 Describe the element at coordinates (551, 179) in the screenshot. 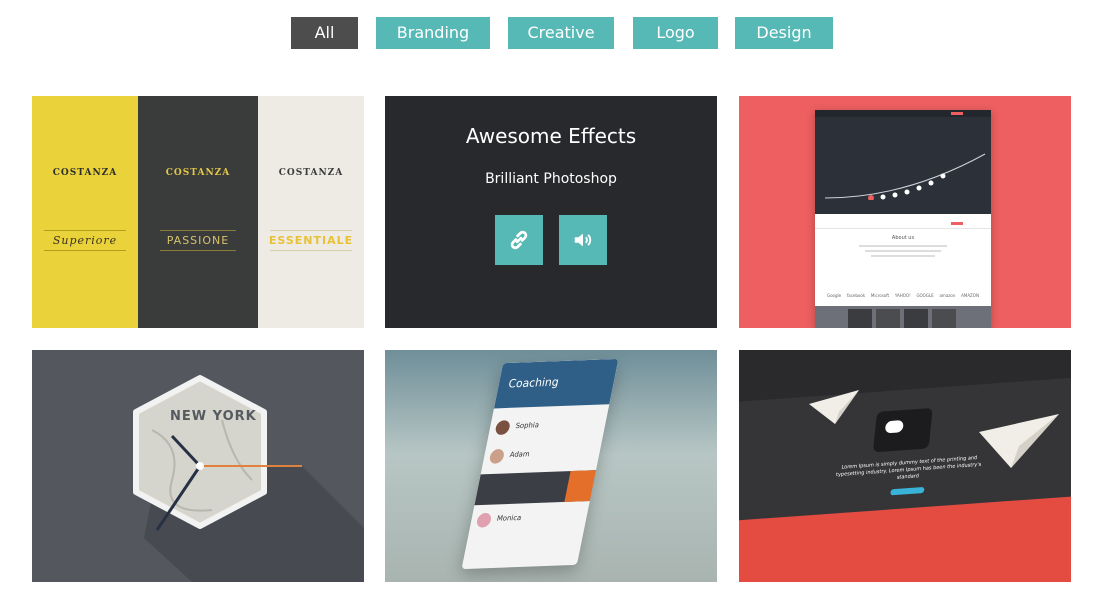

I see `overlay-subtitle: Brilliant Photoshop` at that location.